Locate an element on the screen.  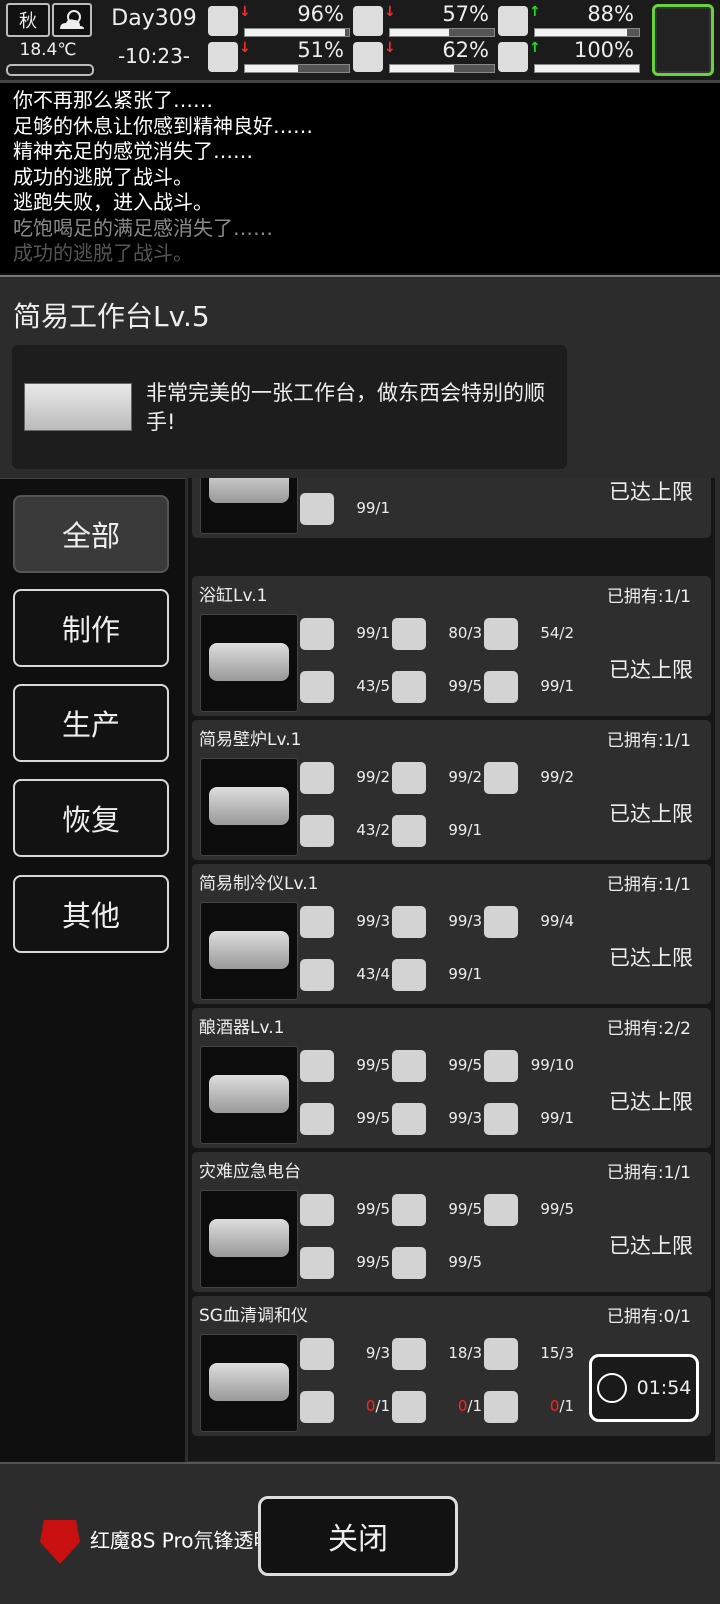
material-requirement: 43/5 is located at coordinates (346, 687).